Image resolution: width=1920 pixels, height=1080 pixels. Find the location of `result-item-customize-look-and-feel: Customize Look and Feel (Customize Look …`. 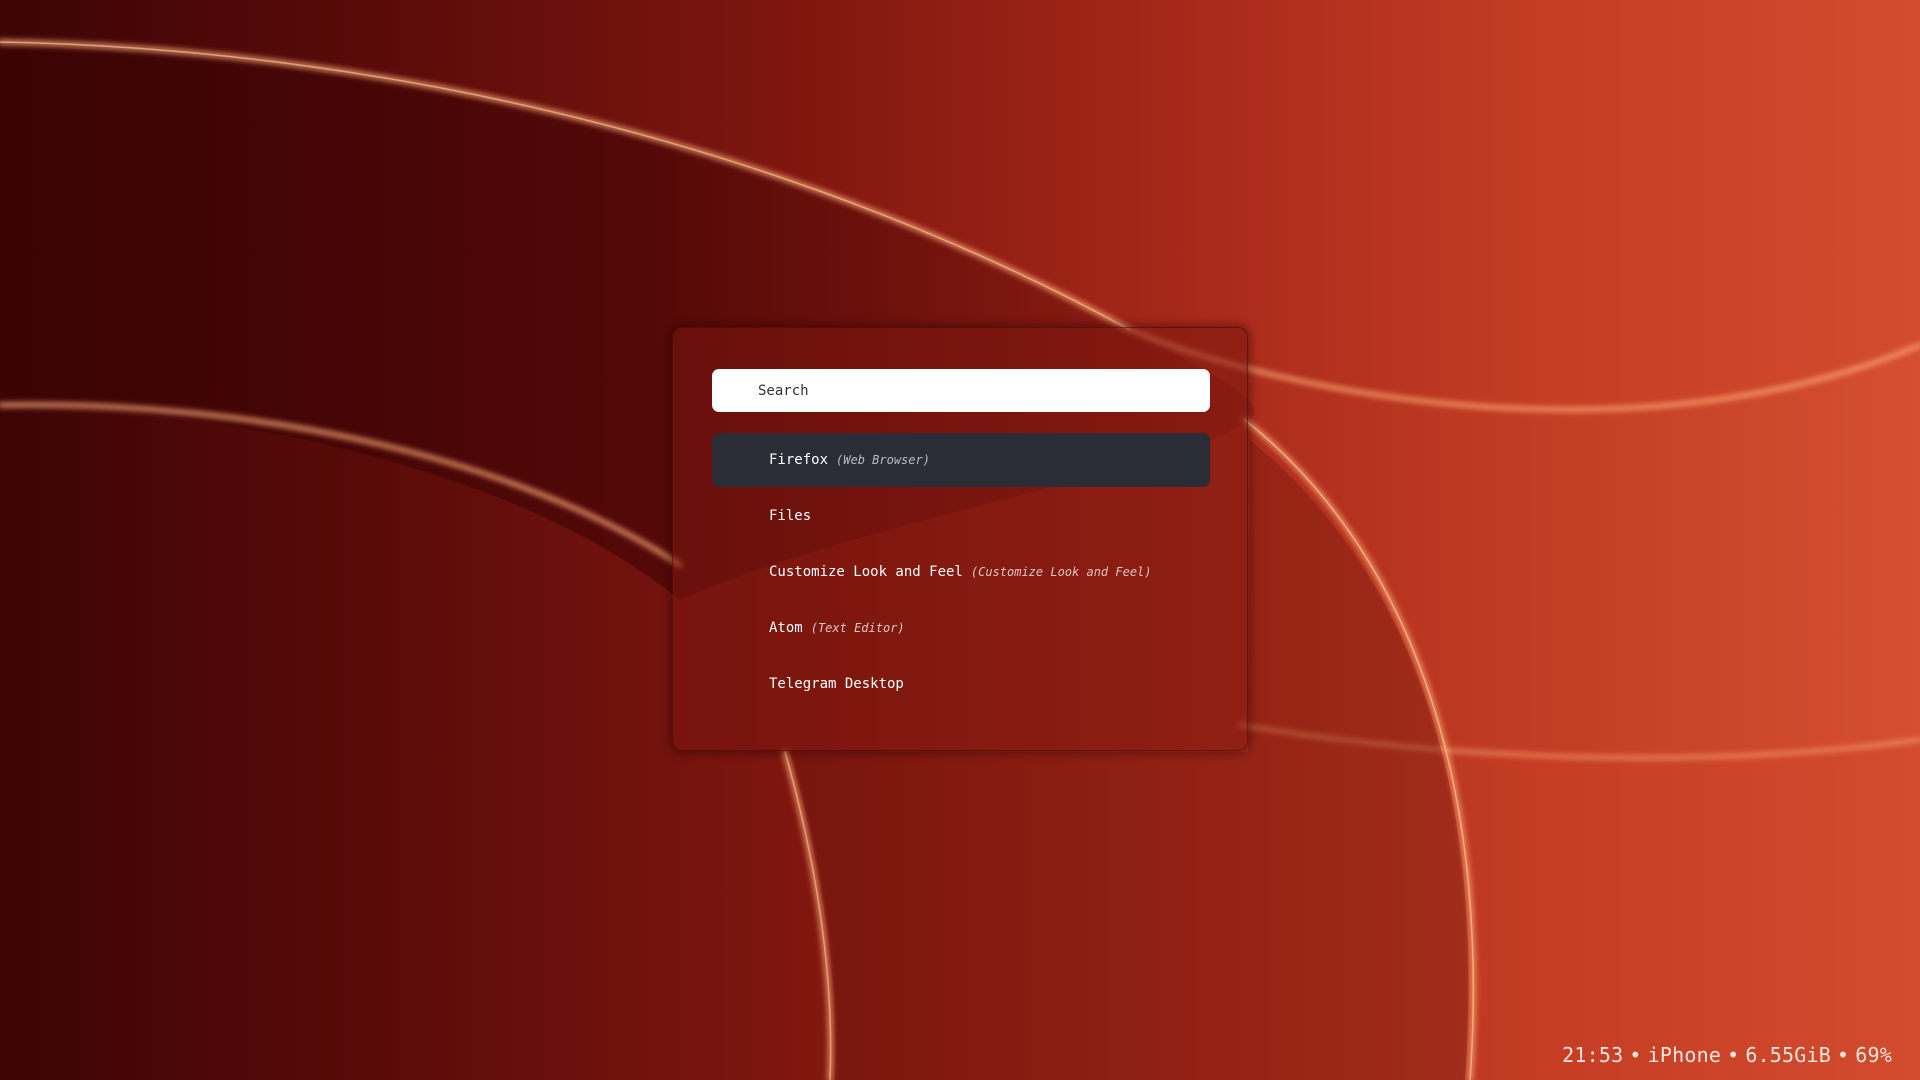

result-item-customize-look-and-feel: Customize Look and Feel (Customize Look … is located at coordinates (961, 572).